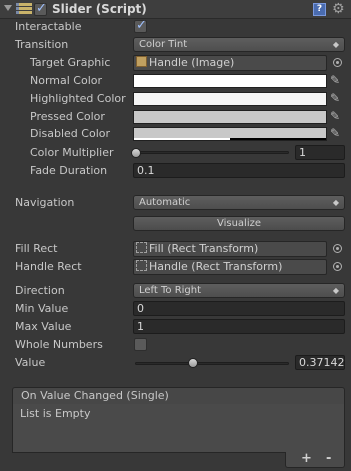 Image resolution: width=351 pixels, height=471 pixels. Describe the element at coordinates (319, 9) in the screenshot. I see `help-icon: ?` at that location.